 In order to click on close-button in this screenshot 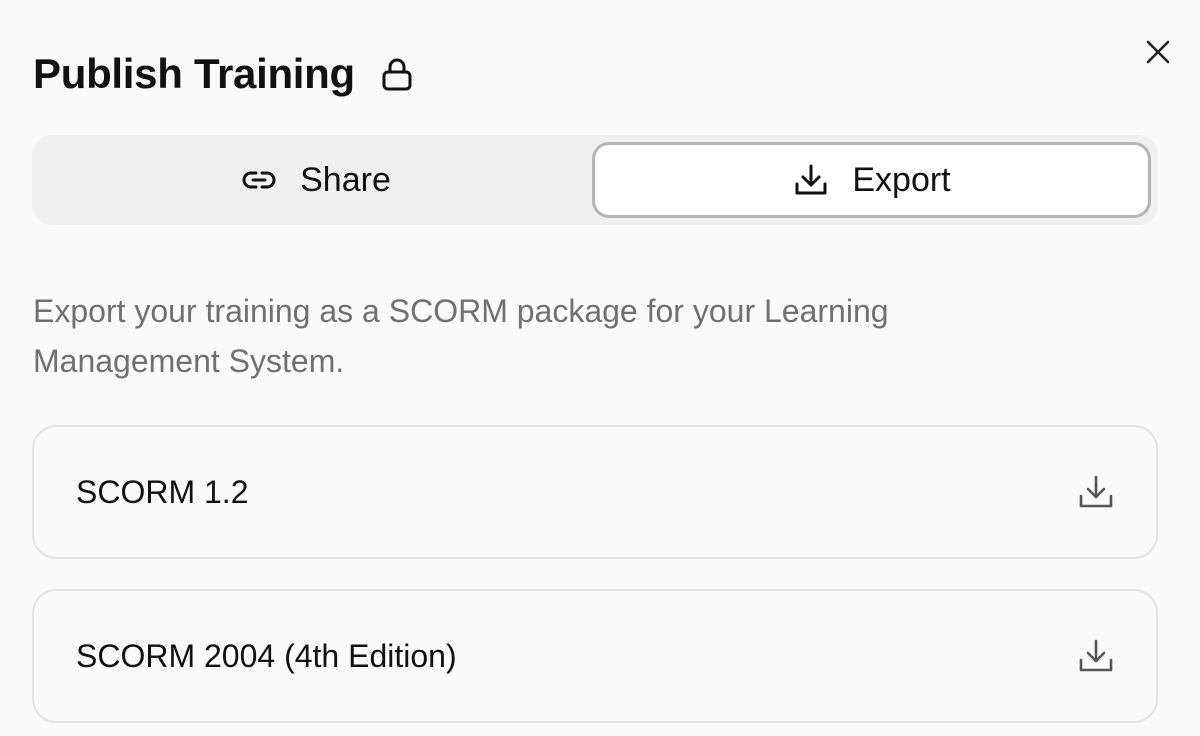, I will do `click(1158, 52)`.